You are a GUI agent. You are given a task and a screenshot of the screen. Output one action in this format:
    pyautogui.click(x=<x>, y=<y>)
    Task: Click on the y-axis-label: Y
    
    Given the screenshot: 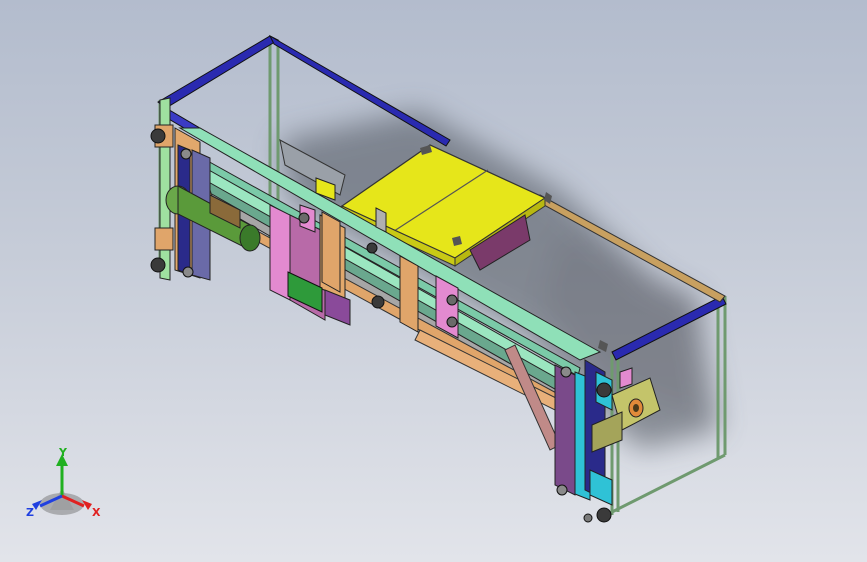 What is the action you would take?
    pyautogui.click(x=63, y=453)
    